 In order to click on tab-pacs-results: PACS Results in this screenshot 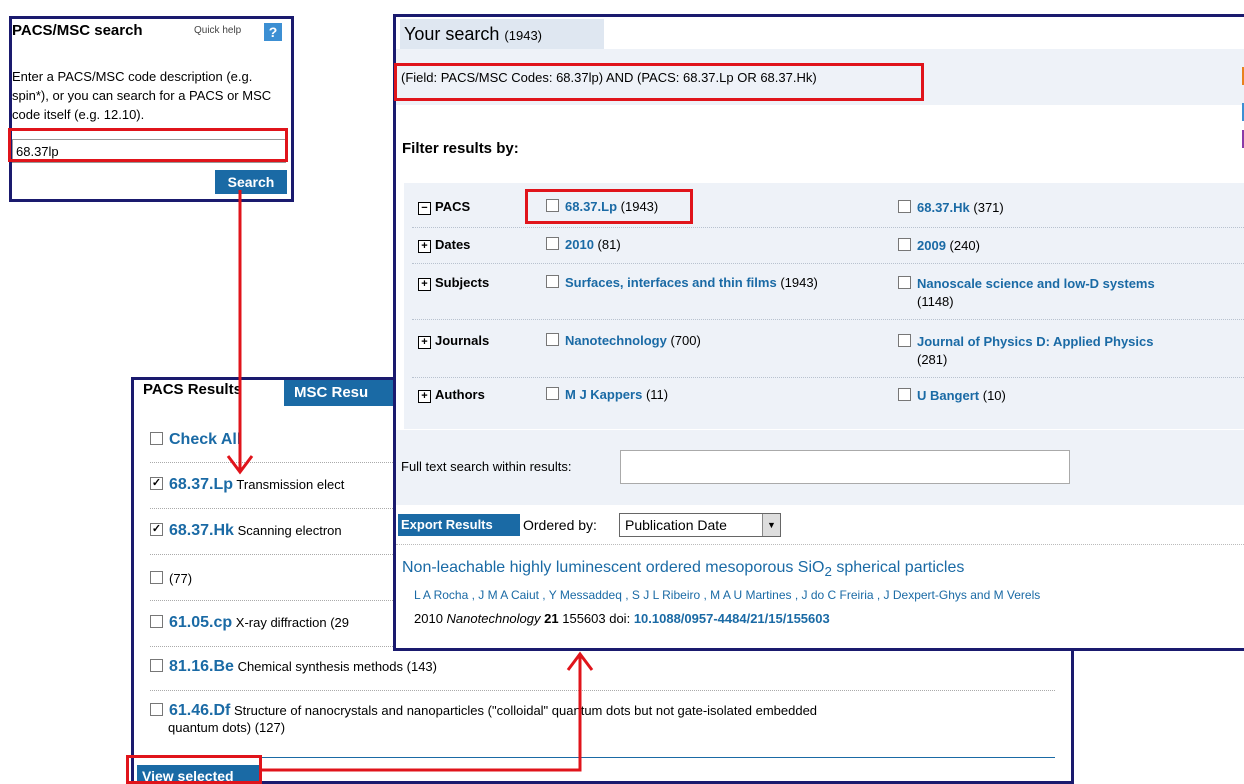, I will do `click(192, 389)`.